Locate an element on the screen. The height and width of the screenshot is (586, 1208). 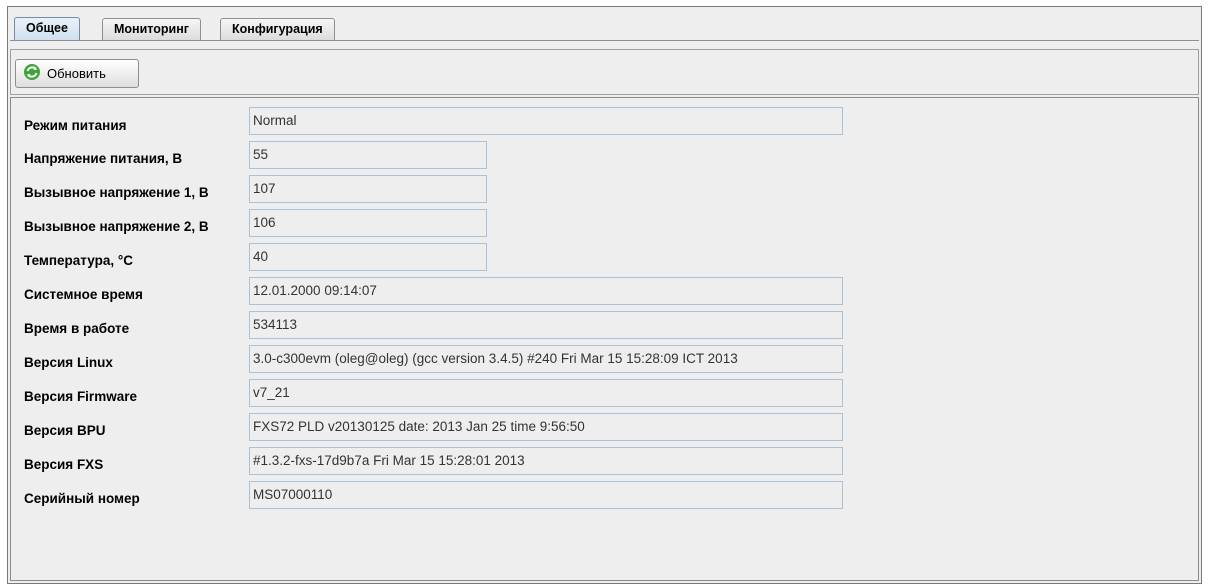
temperature-field: 40 is located at coordinates (368, 257).